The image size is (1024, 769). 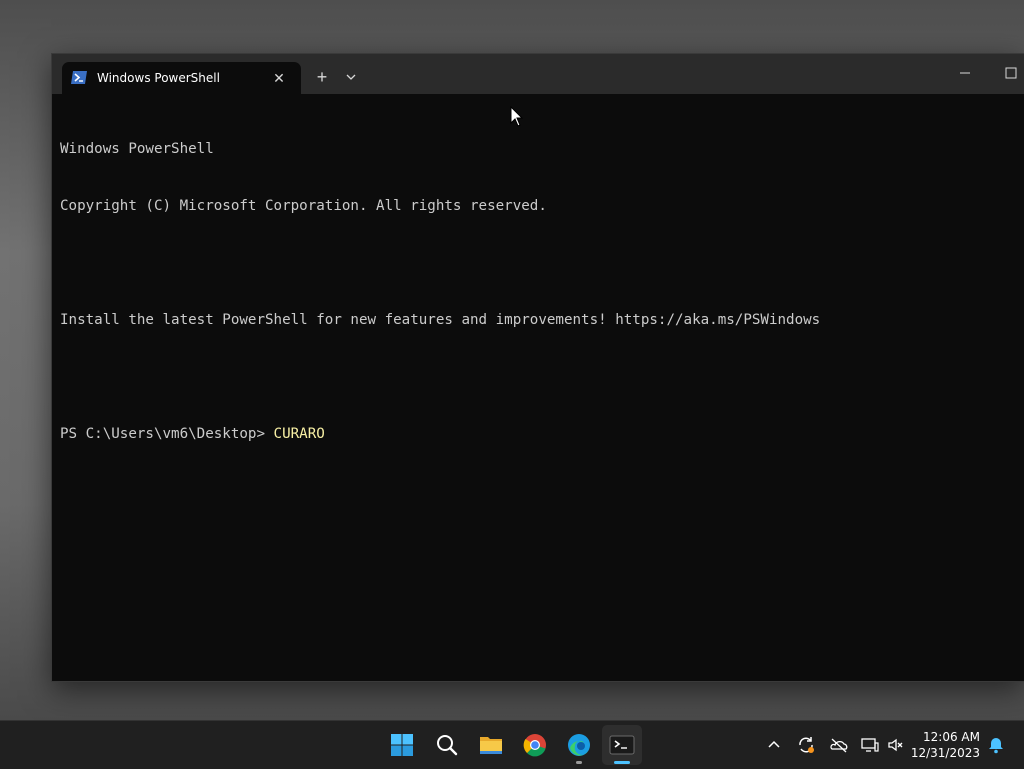 What do you see at coordinates (839, 745) in the screenshot?
I see `onedrive-icon` at bounding box center [839, 745].